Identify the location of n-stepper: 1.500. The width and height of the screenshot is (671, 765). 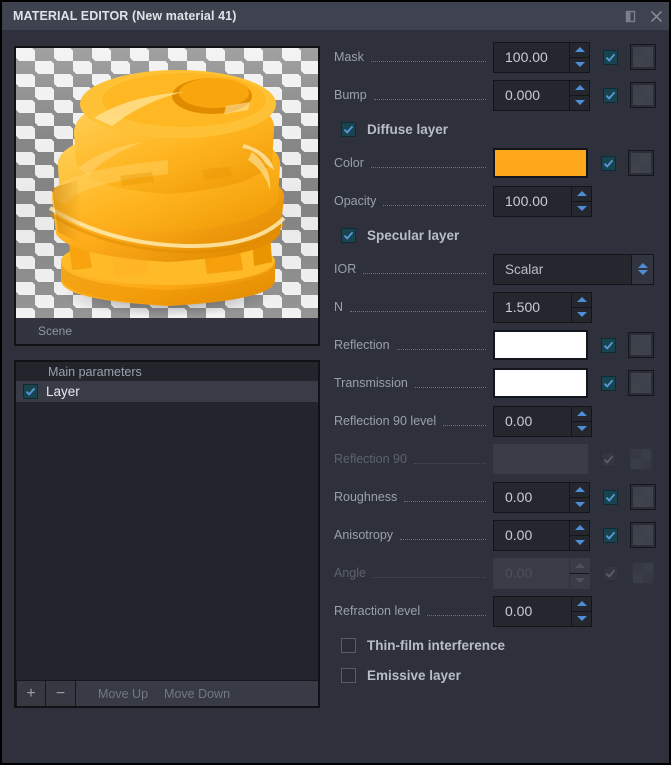
(542, 307).